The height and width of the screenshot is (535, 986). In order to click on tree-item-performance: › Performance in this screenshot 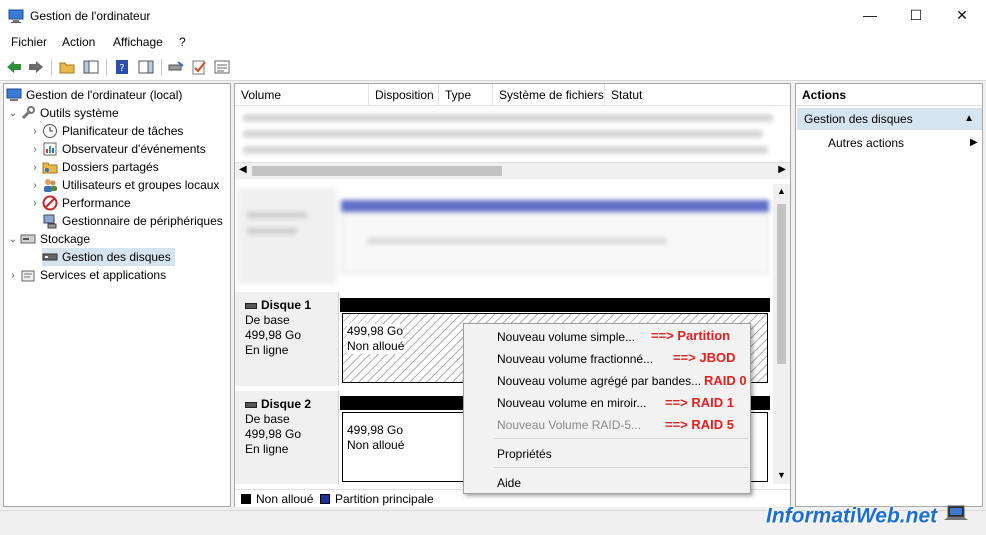, I will do `click(79, 203)`.